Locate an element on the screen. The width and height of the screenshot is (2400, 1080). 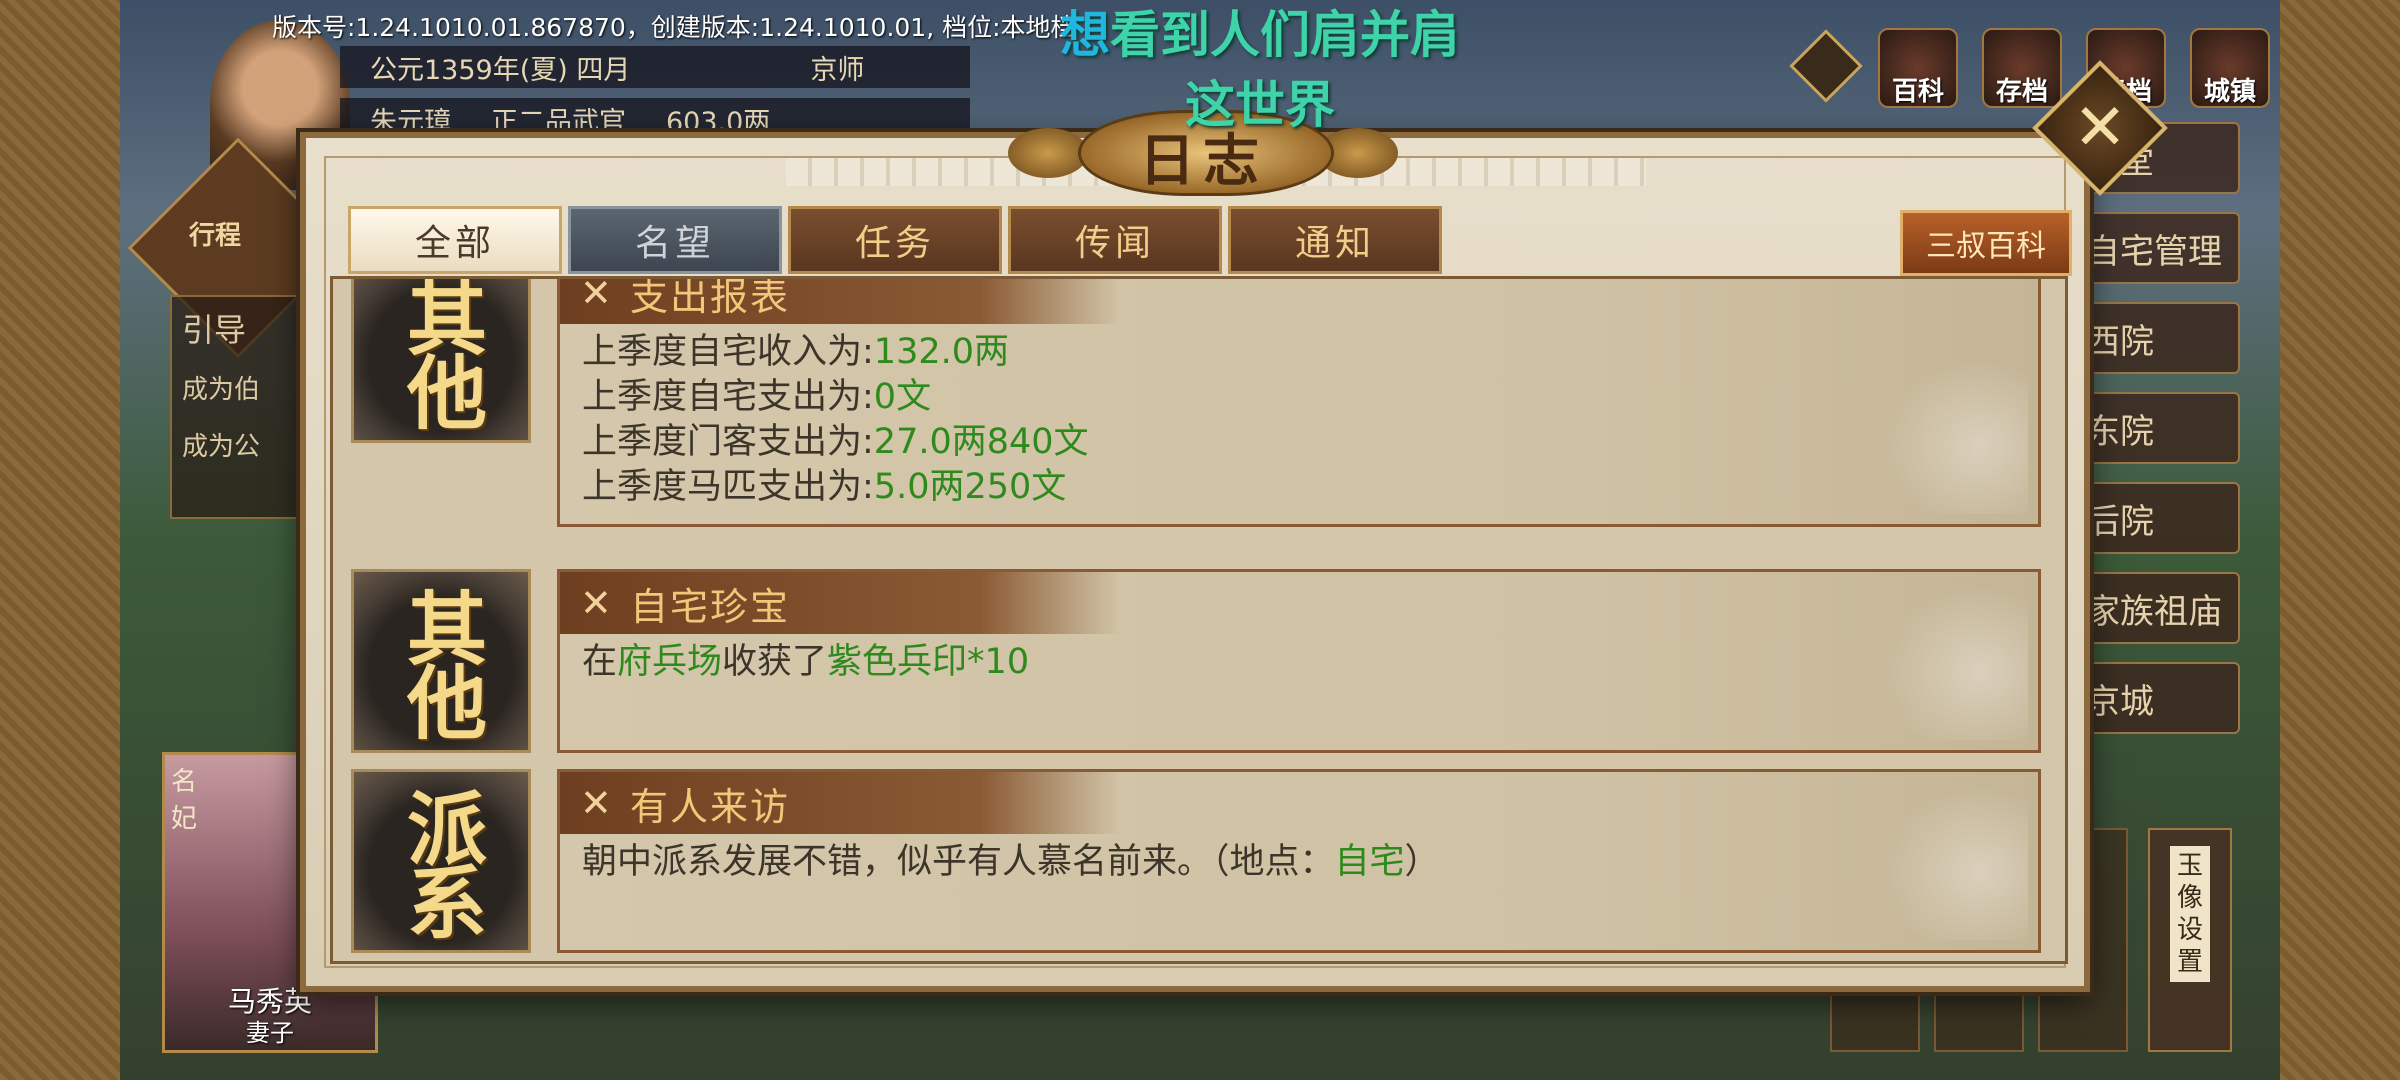
line-value: 5.0两250文 is located at coordinates (970, 487).